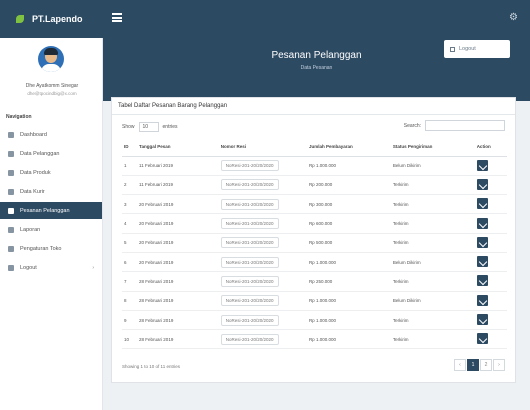 The width and height of the screenshot is (530, 410). I want to click on user-name: Dhe Ayatkomm Sinegar, so click(52, 86).